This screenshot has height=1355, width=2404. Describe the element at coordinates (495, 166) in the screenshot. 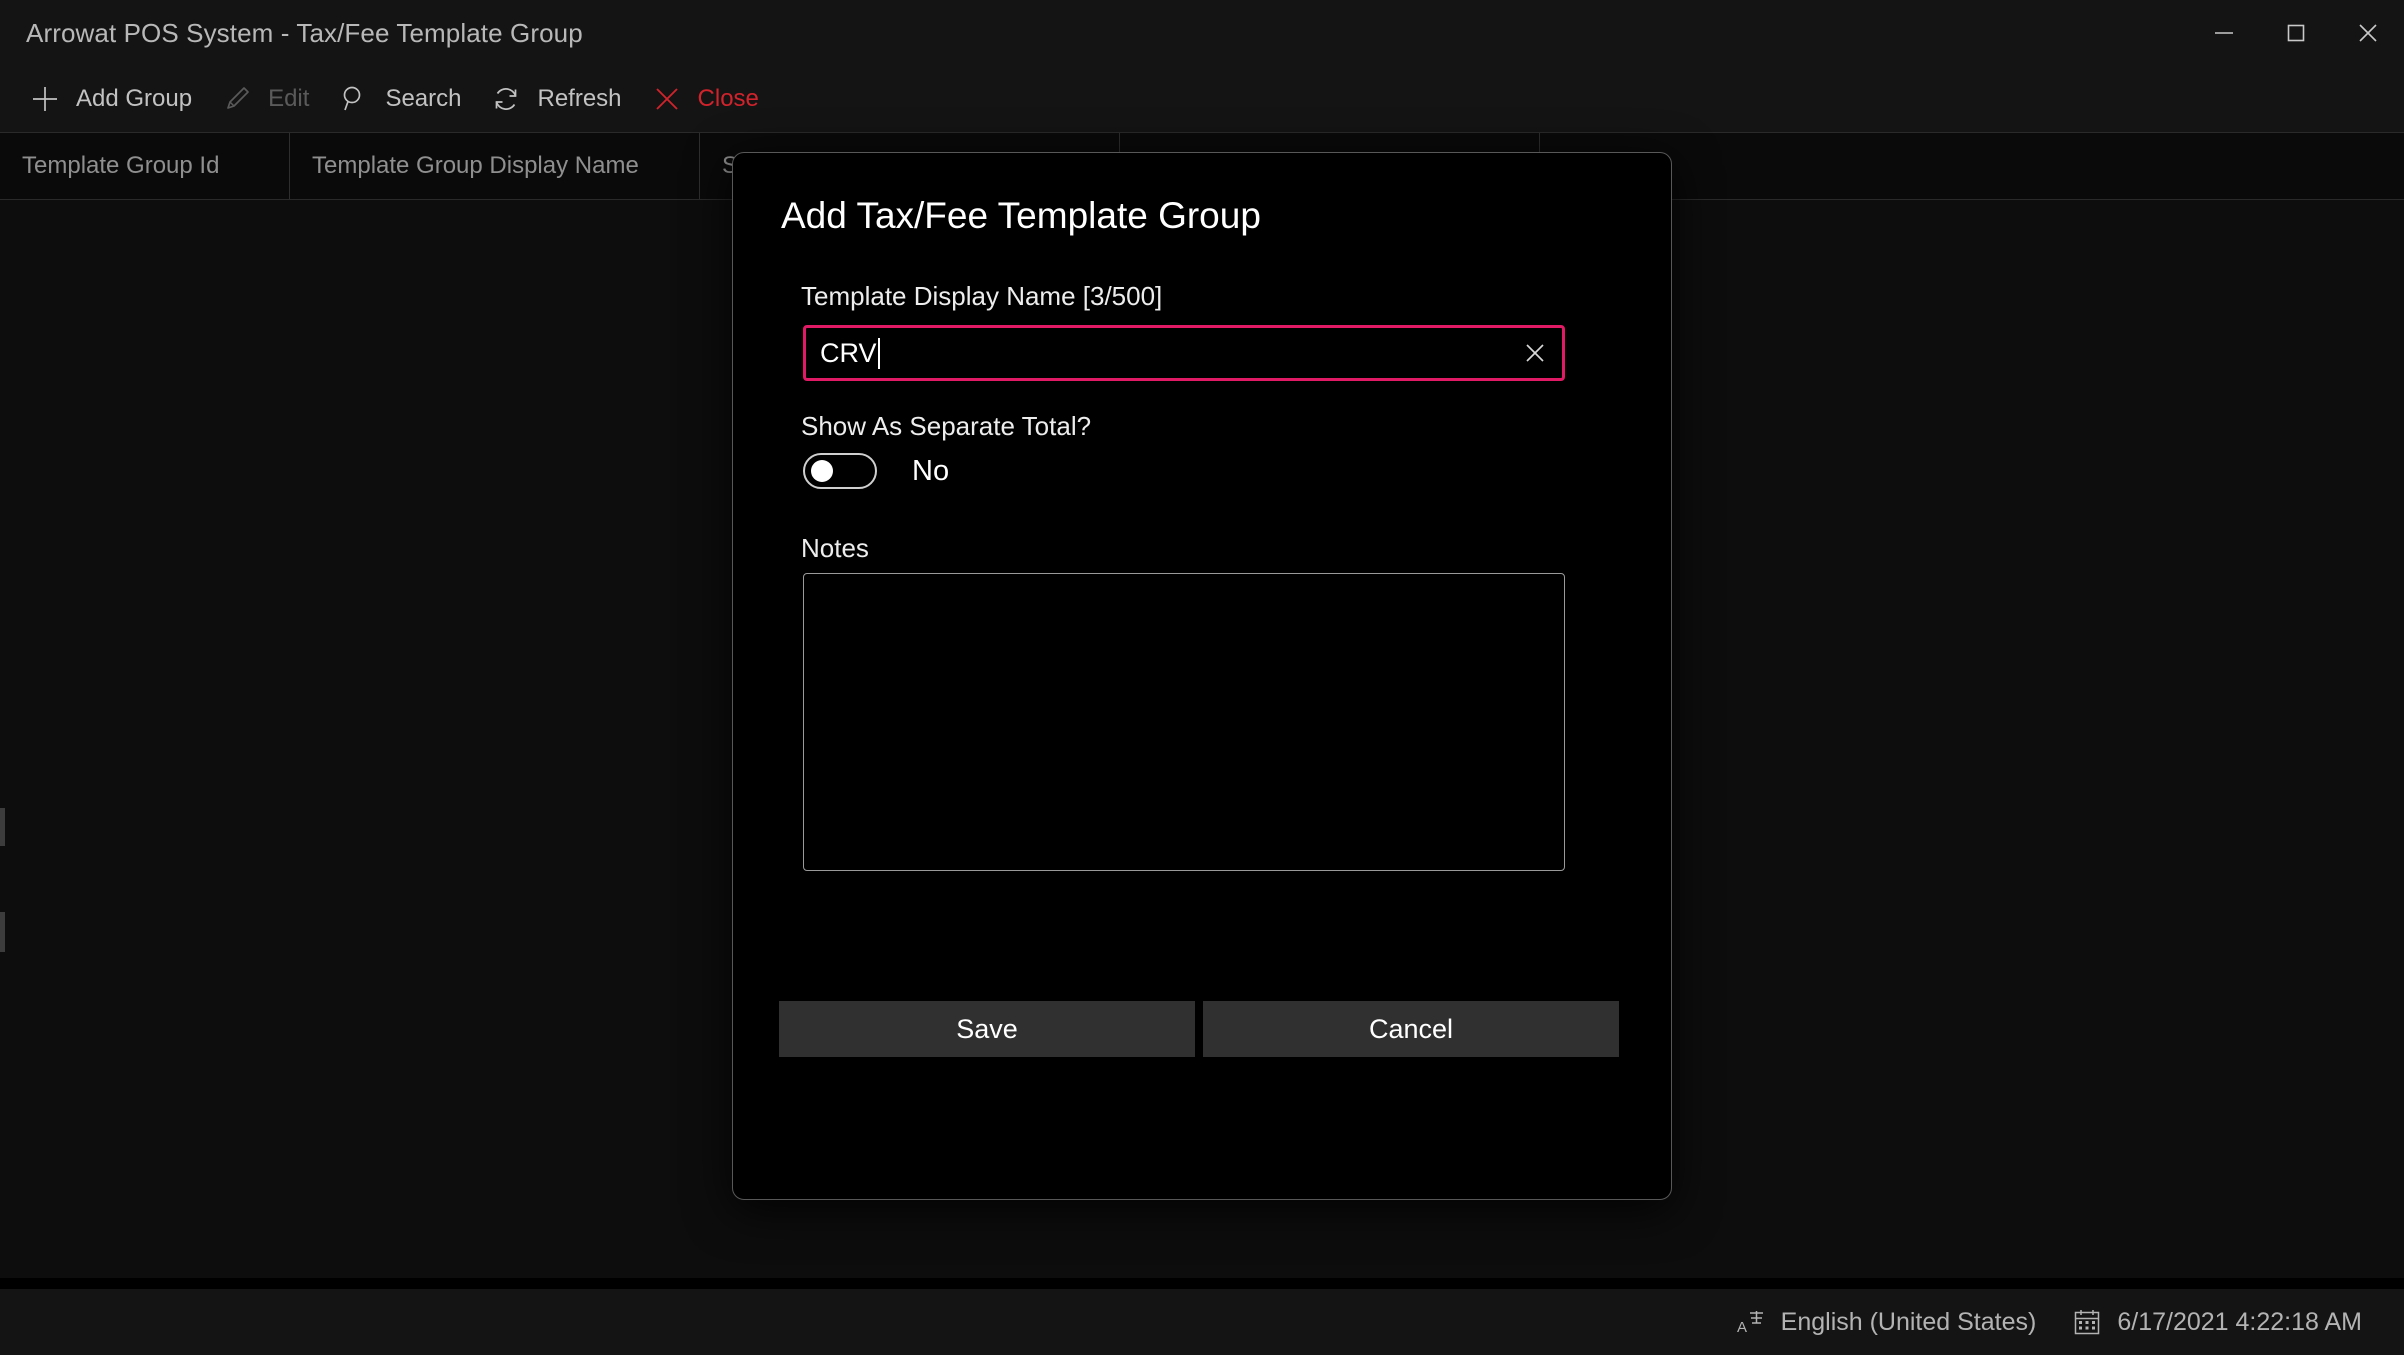

I see `column-header-template-group-display-name: Template Group Display Name` at that location.